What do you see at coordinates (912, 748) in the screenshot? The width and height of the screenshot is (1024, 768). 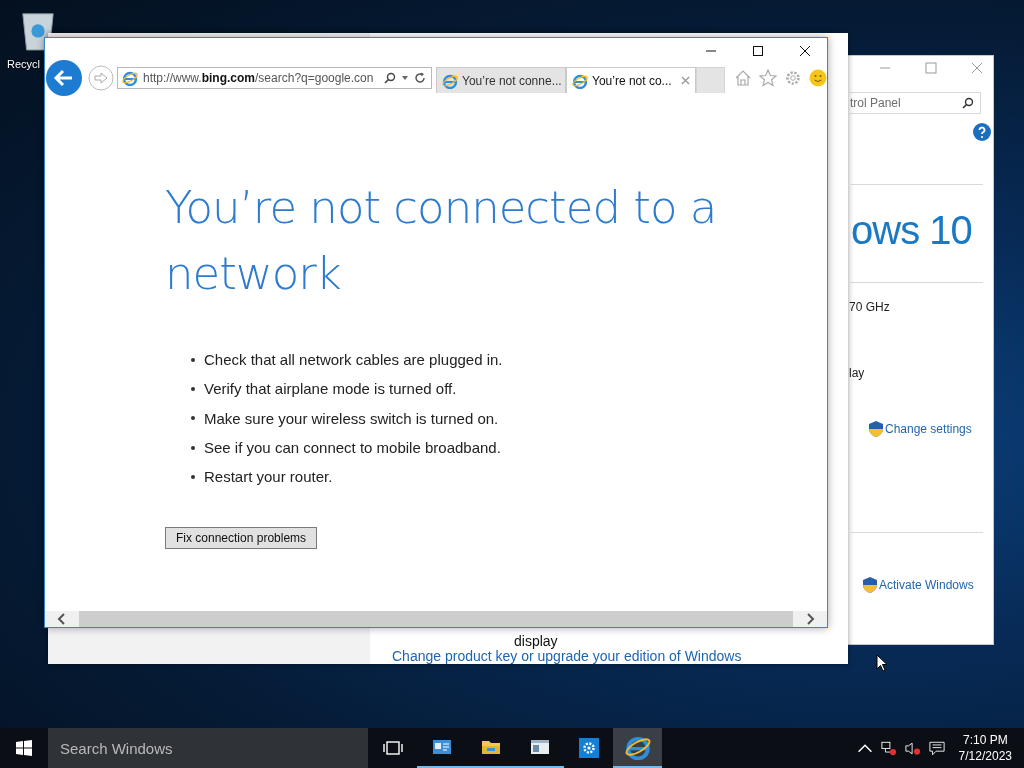 I see `volume-muted-icon` at bounding box center [912, 748].